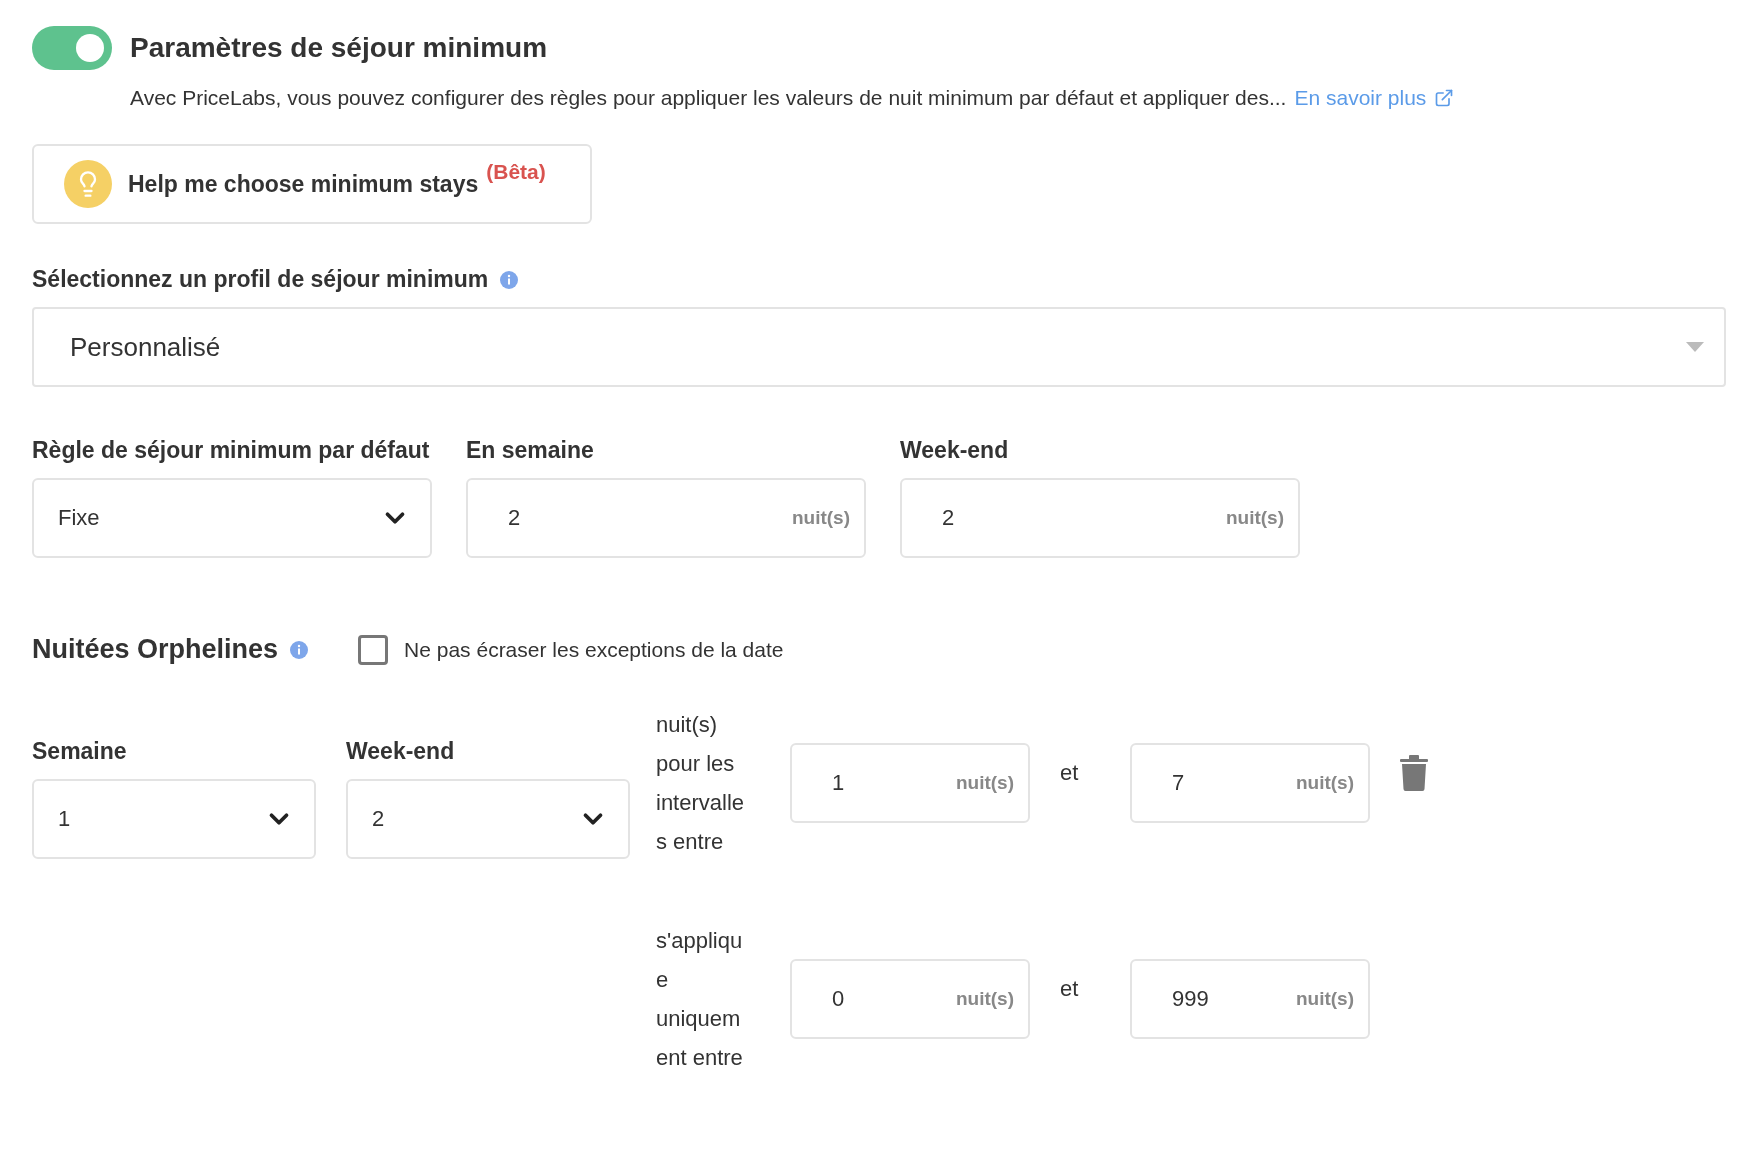  I want to click on beta-label: (Bêta), so click(516, 172).